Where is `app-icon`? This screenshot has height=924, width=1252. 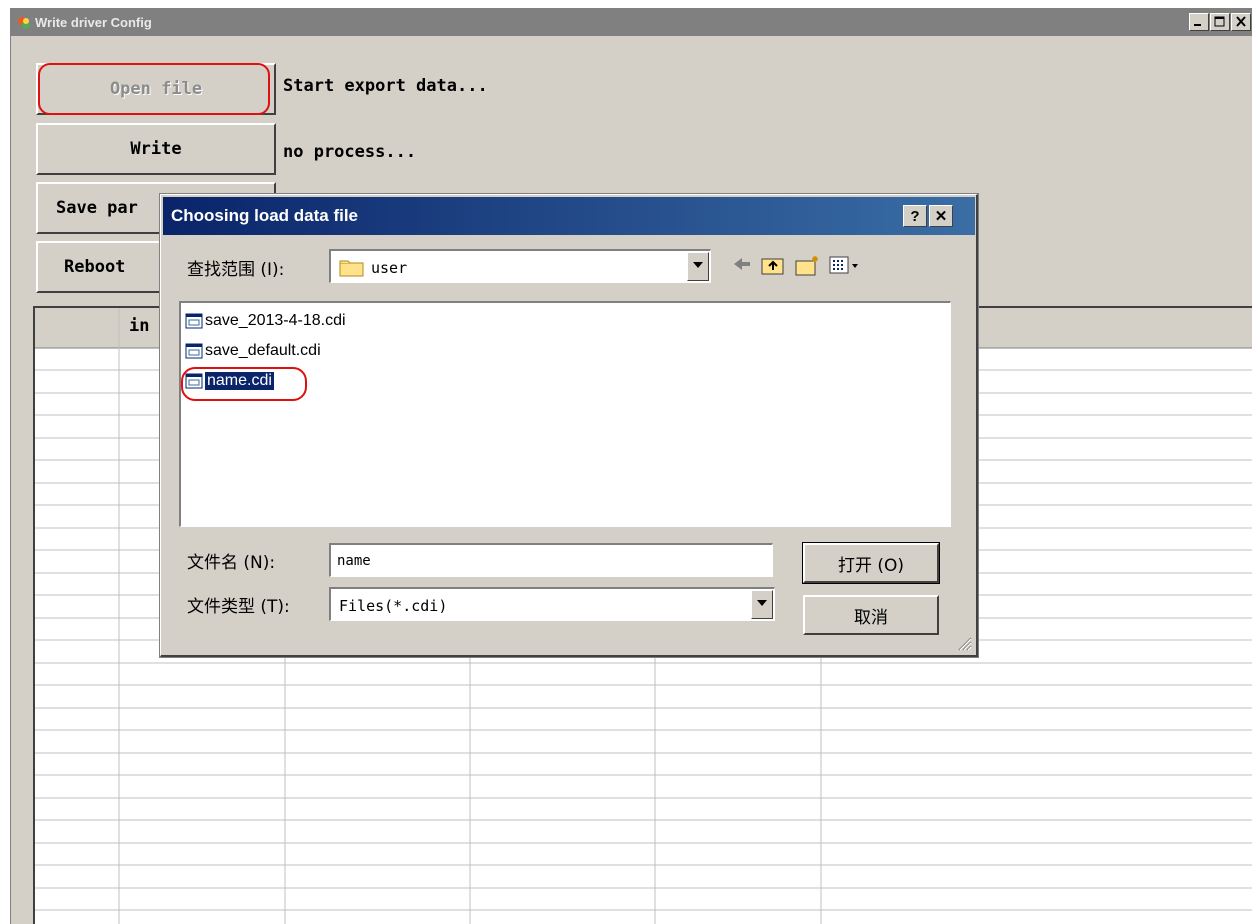 app-icon is located at coordinates (24, 23).